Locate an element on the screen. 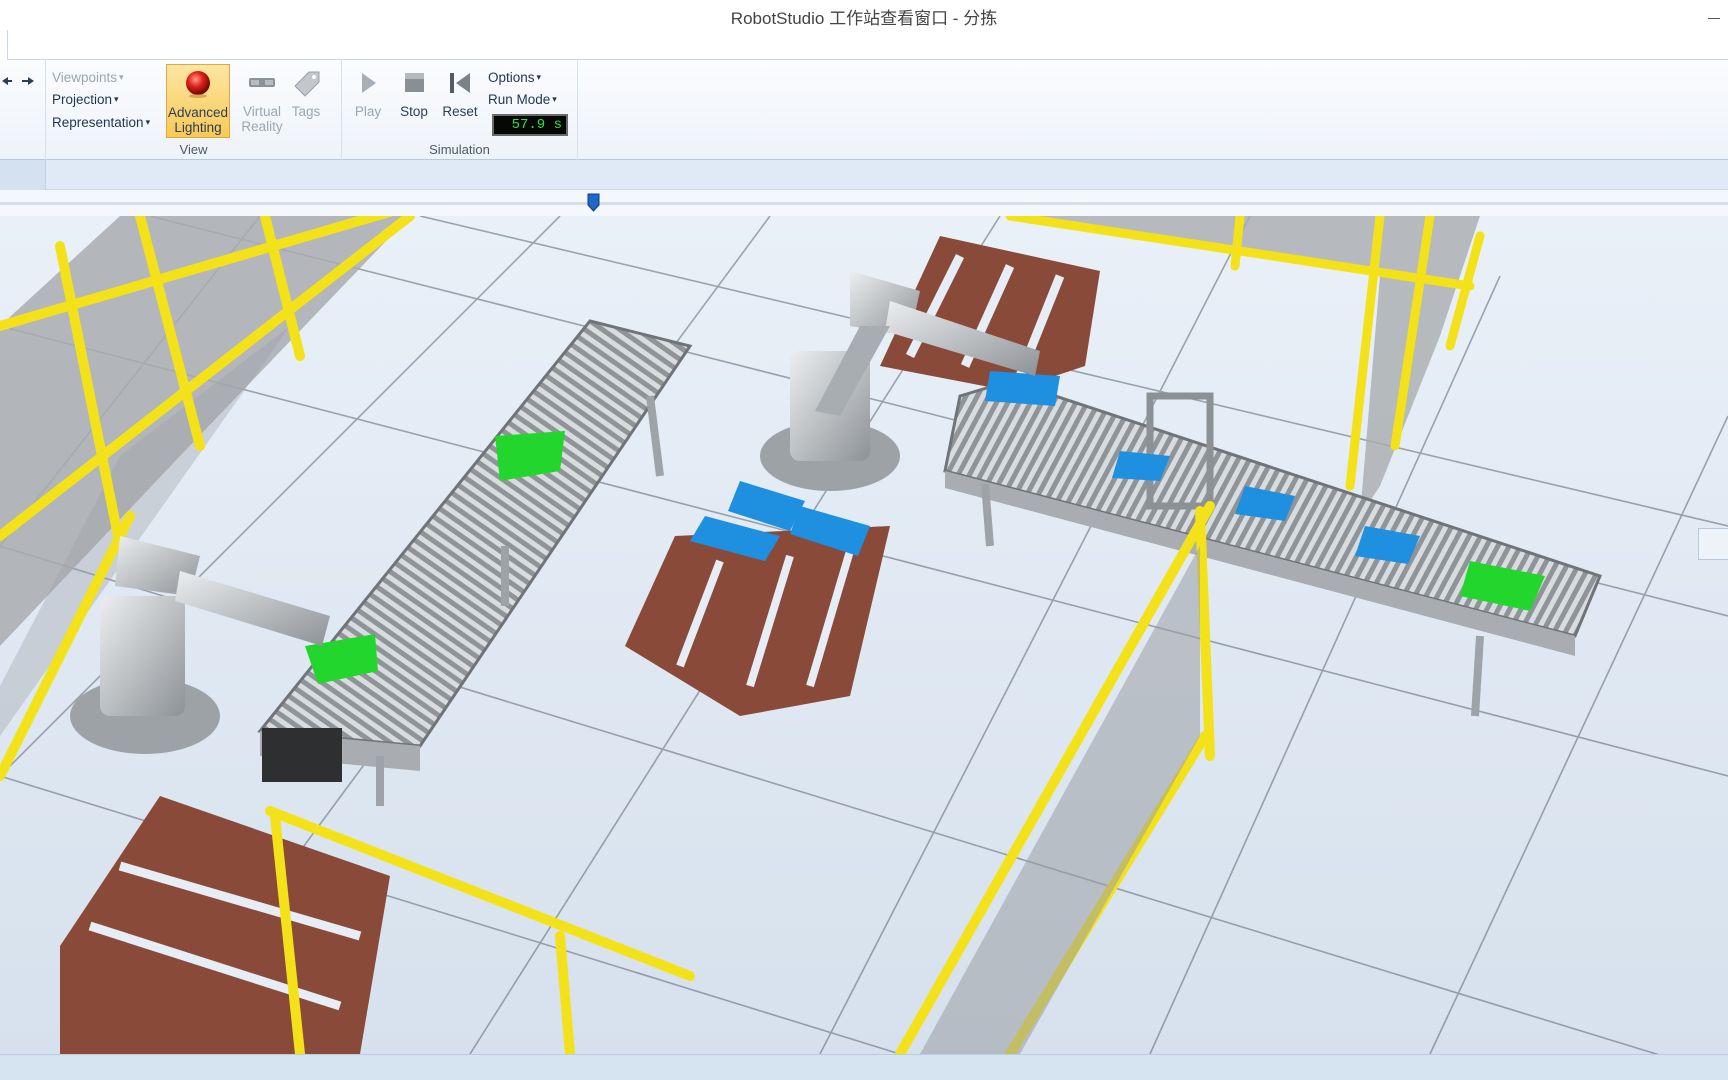 This screenshot has width=1728, height=1080. advanced-lighting-label-2: Lighting is located at coordinates (198, 127).